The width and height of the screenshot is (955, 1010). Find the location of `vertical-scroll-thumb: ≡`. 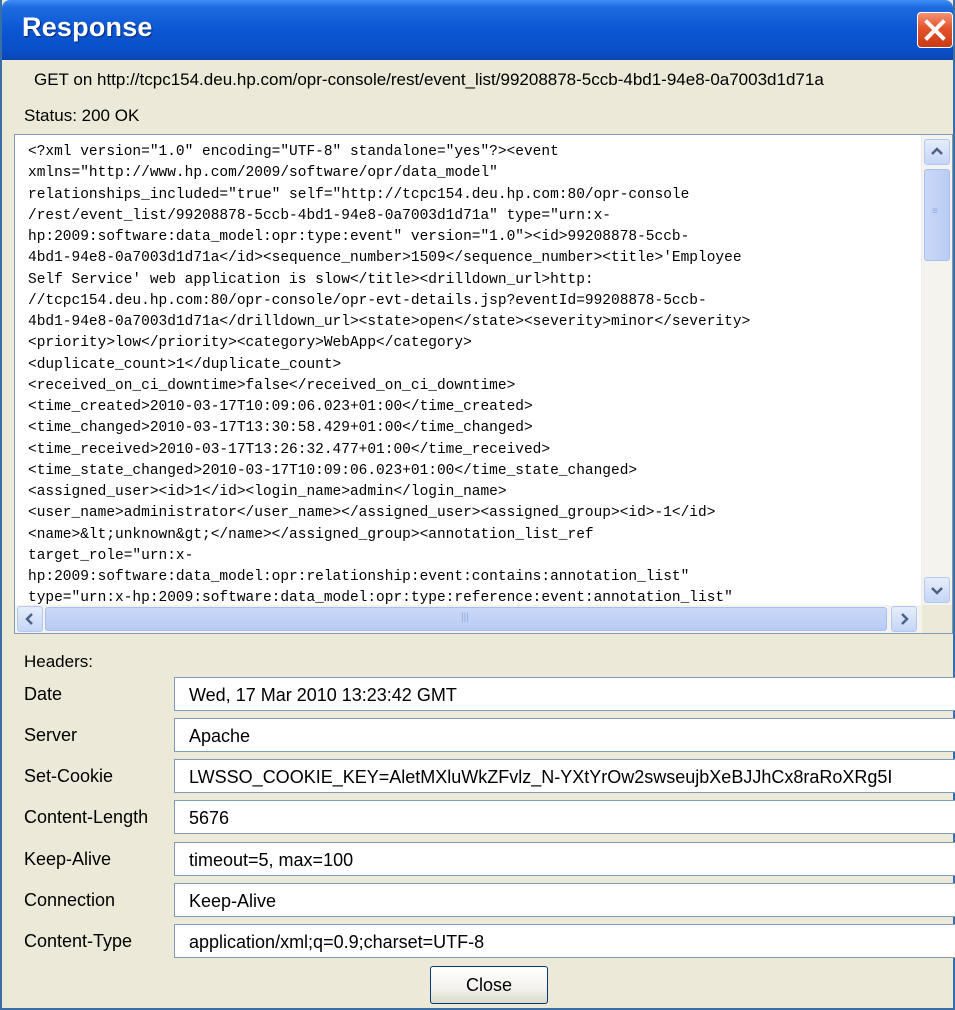

vertical-scroll-thumb: ≡ is located at coordinates (937, 215).